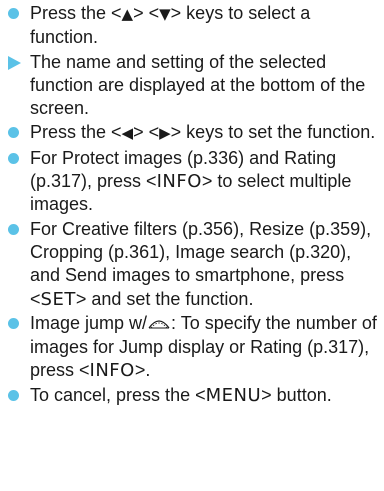  Describe the element at coordinates (118, 394) in the screenshot. I see `text-part: To cancel, press the <` at that location.